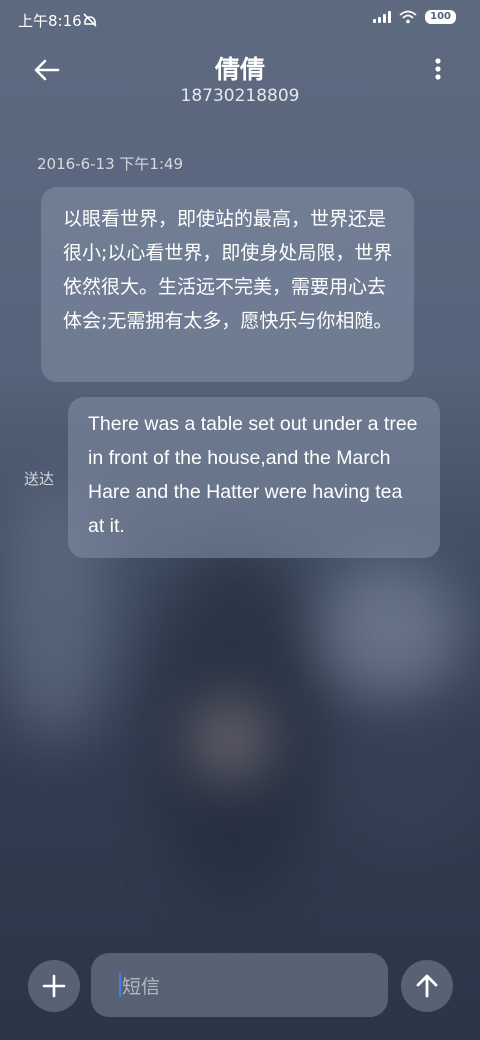 This screenshot has height=1040, width=480. I want to click on message-timestamp: 2016-6-13 下午1:49, so click(110, 164).